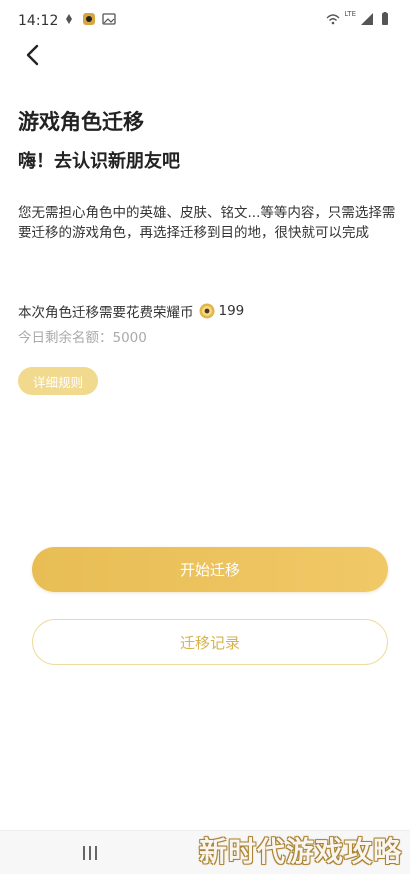 This screenshot has height=874, width=410. What do you see at coordinates (81, 122) in the screenshot?
I see `page-title: 游戏角色迁移` at bounding box center [81, 122].